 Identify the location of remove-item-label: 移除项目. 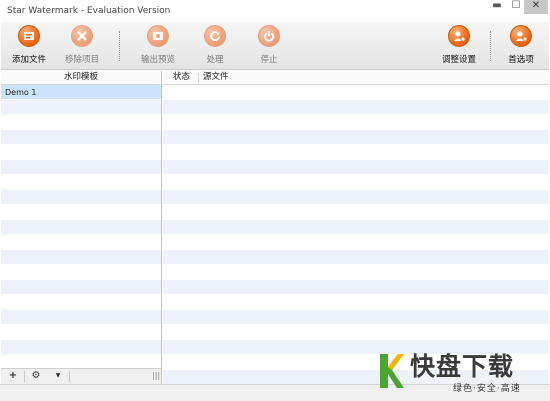
(81, 60).